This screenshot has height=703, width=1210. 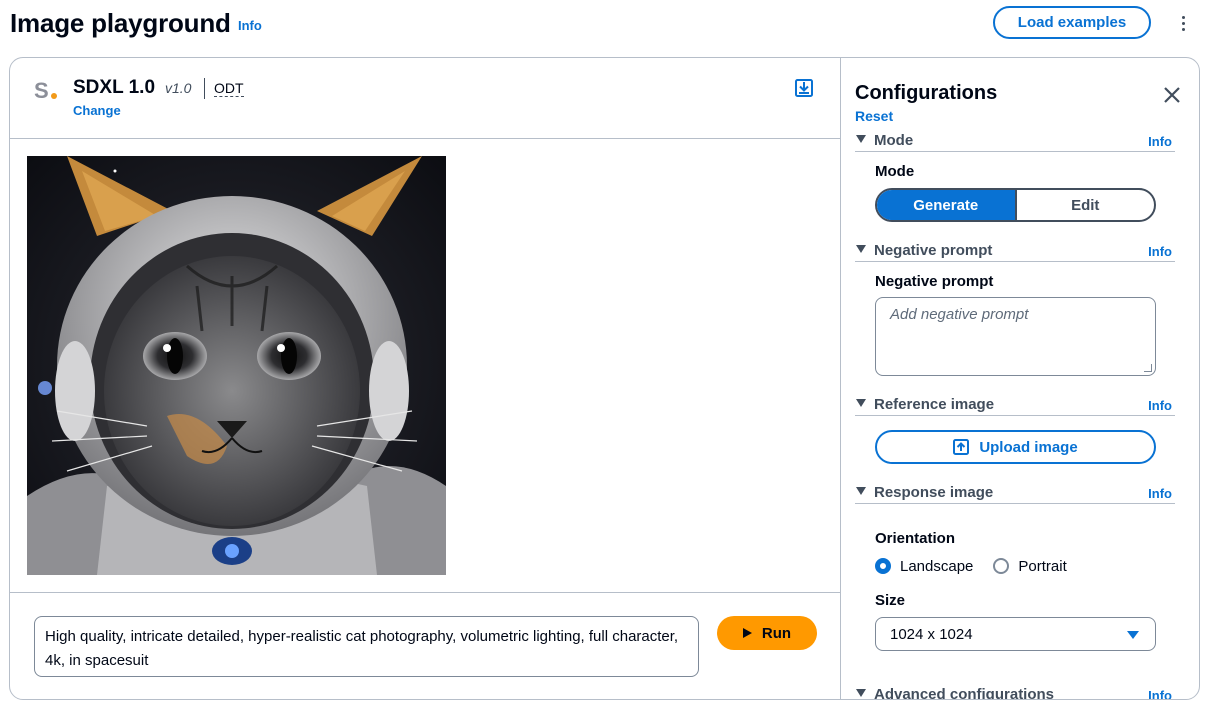 I want to click on reference-info-link: Info, so click(x=1160, y=405).